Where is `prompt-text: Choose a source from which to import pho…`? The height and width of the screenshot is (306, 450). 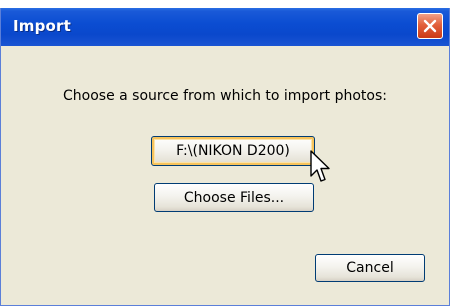
prompt-text: Choose a source from which to import pho… is located at coordinates (225, 96).